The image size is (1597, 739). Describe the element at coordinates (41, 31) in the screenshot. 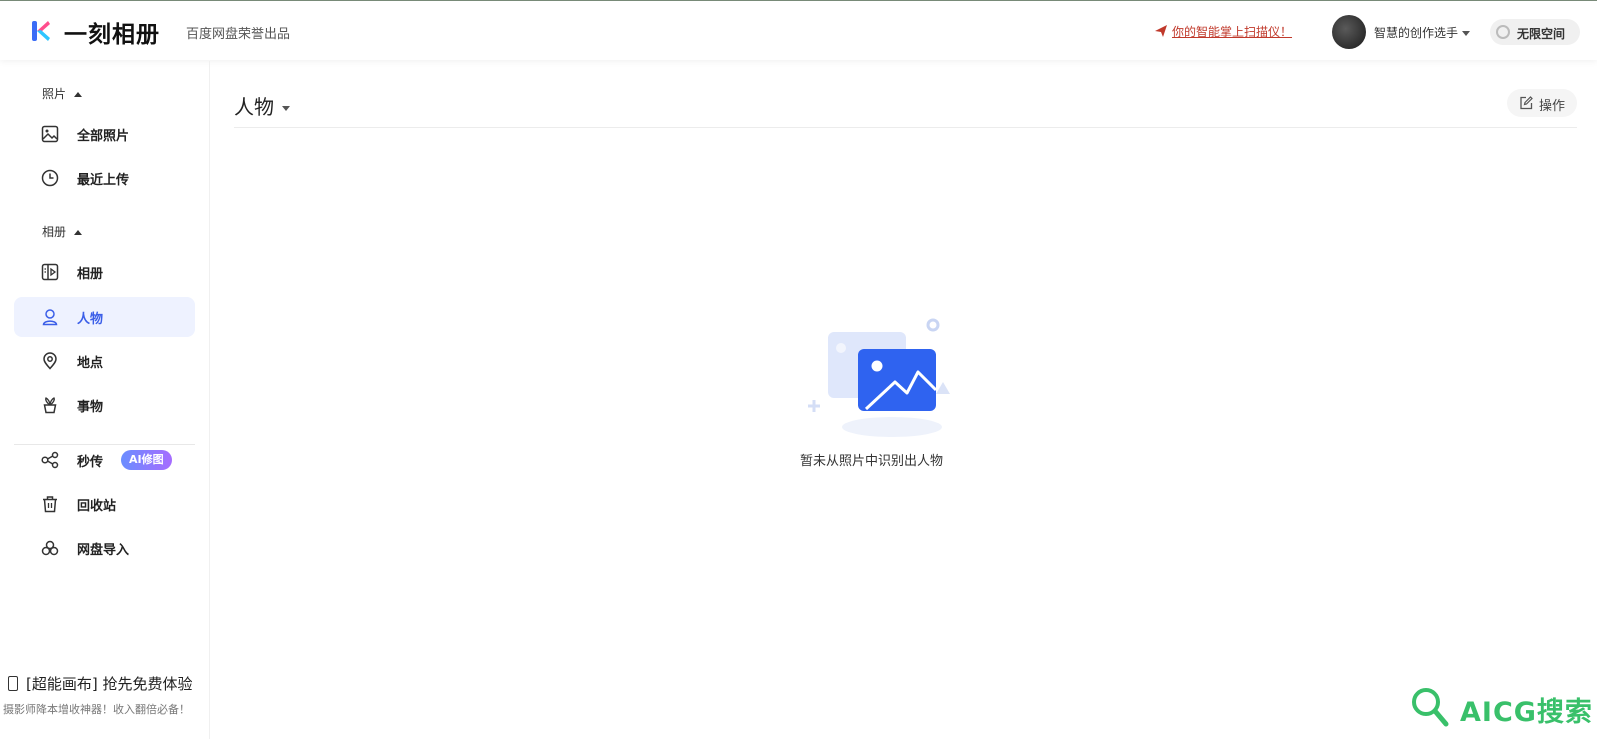

I see `app-logo-icon` at that location.